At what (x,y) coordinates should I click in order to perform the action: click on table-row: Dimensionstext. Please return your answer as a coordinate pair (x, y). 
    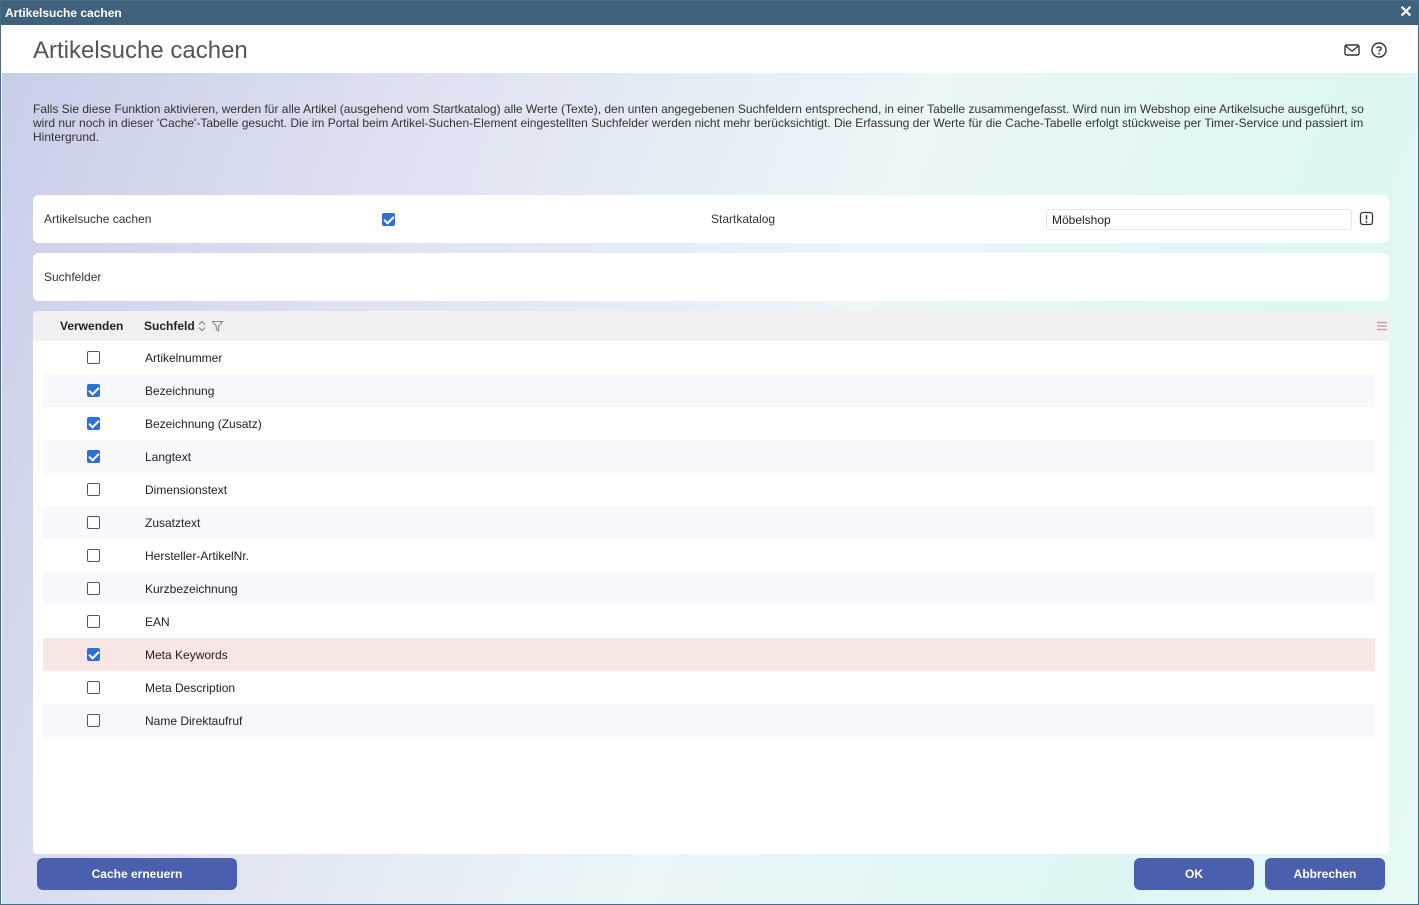
    Looking at the image, I should click on (709, 489).